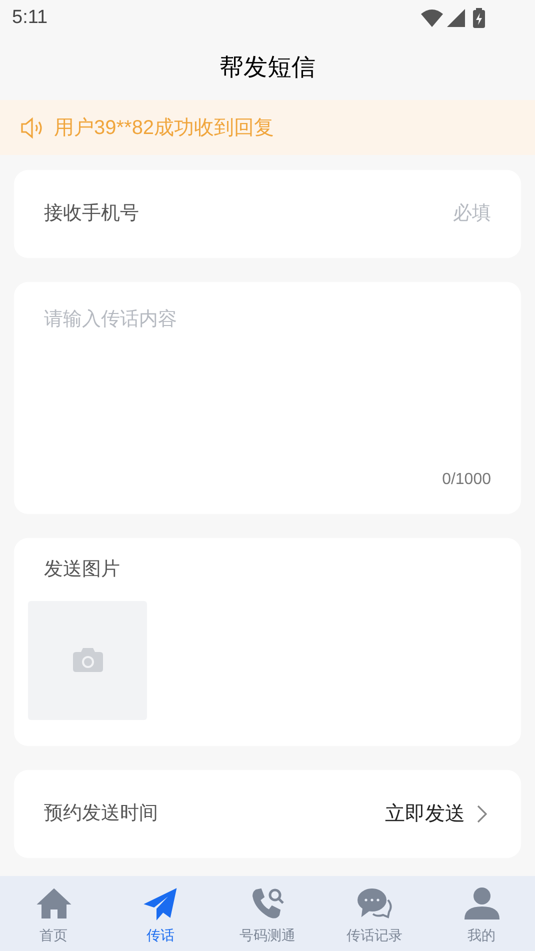  I want to click on tab-item: 传话, so click(160, 913).